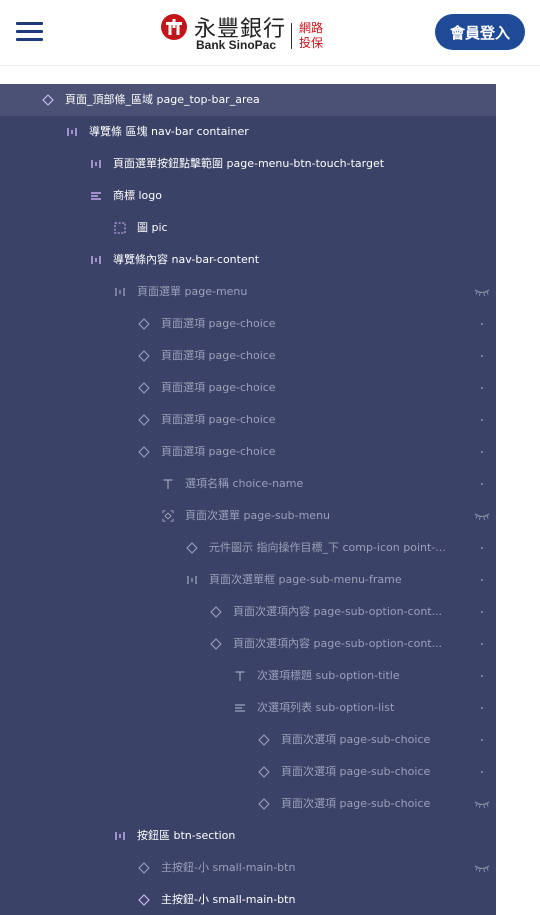 The image size is (540, 915). I want to click on layer-row: 頁面選單 page-menu, so click(248, 292).